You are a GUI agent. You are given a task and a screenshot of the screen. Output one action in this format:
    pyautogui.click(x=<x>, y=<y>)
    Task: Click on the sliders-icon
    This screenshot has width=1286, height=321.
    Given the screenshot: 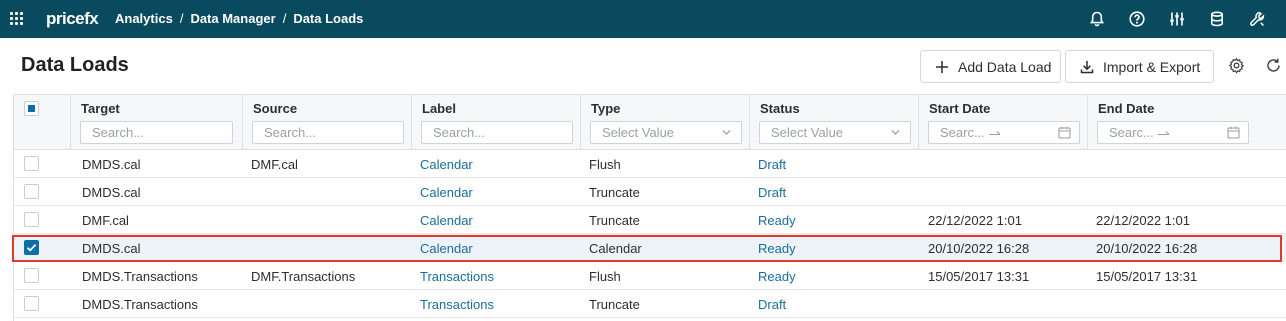 What is the action you would take?
    pyautogui.click(x=1177, y=19)
    